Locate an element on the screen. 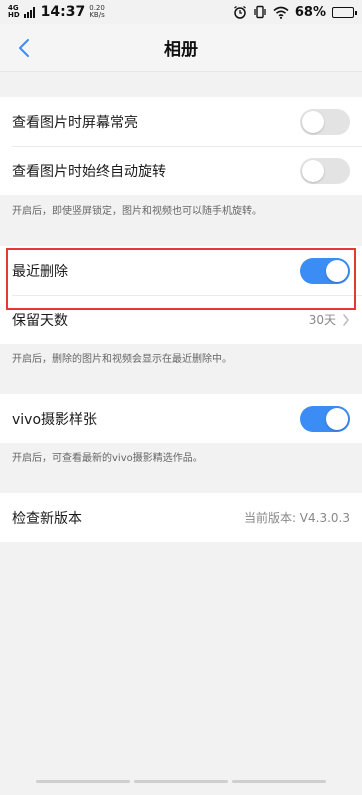  battery-icon is located at coordinates (344, 12).